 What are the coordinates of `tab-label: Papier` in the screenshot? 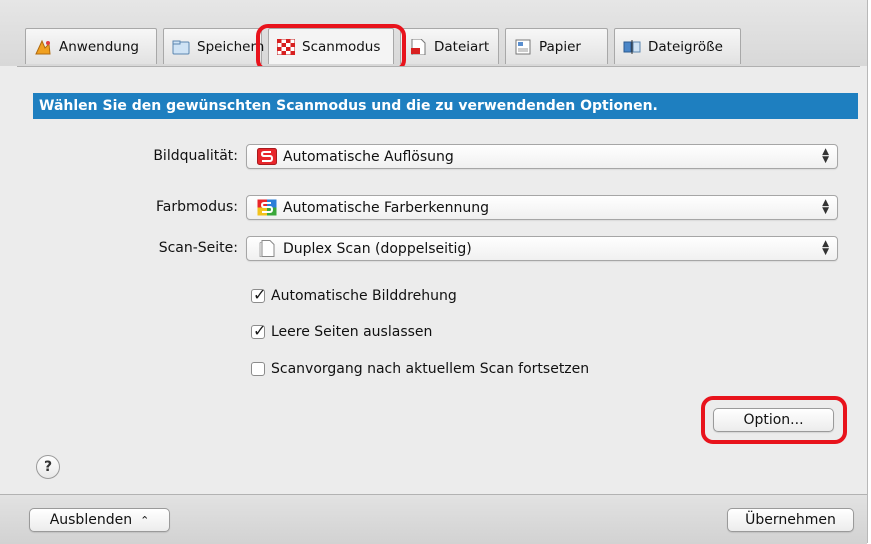 It's located at (560, 46).